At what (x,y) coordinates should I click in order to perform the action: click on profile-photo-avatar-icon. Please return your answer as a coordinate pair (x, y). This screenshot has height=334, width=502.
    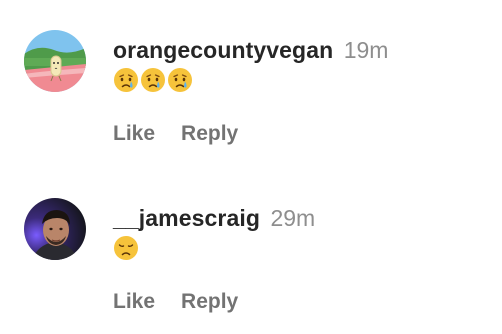
    Looking at the image, I should click on (55, 229).